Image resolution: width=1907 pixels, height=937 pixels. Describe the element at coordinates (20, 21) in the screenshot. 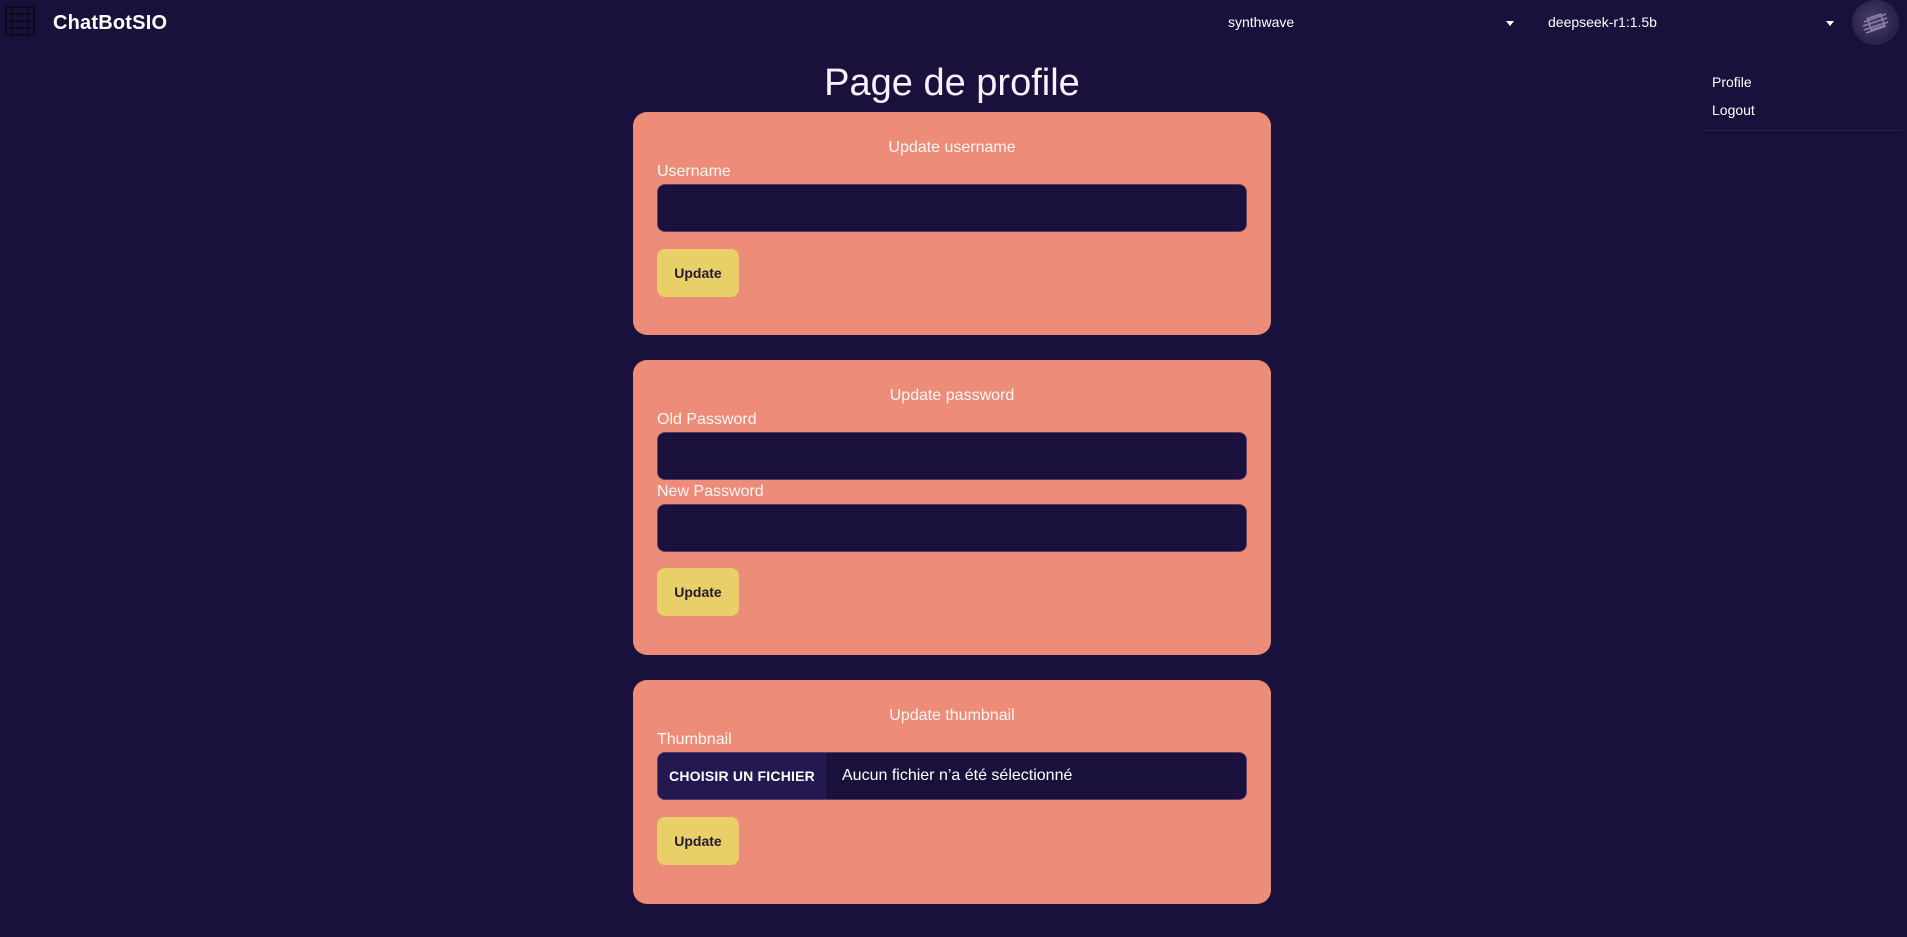

I see `menu-icon` at that location.